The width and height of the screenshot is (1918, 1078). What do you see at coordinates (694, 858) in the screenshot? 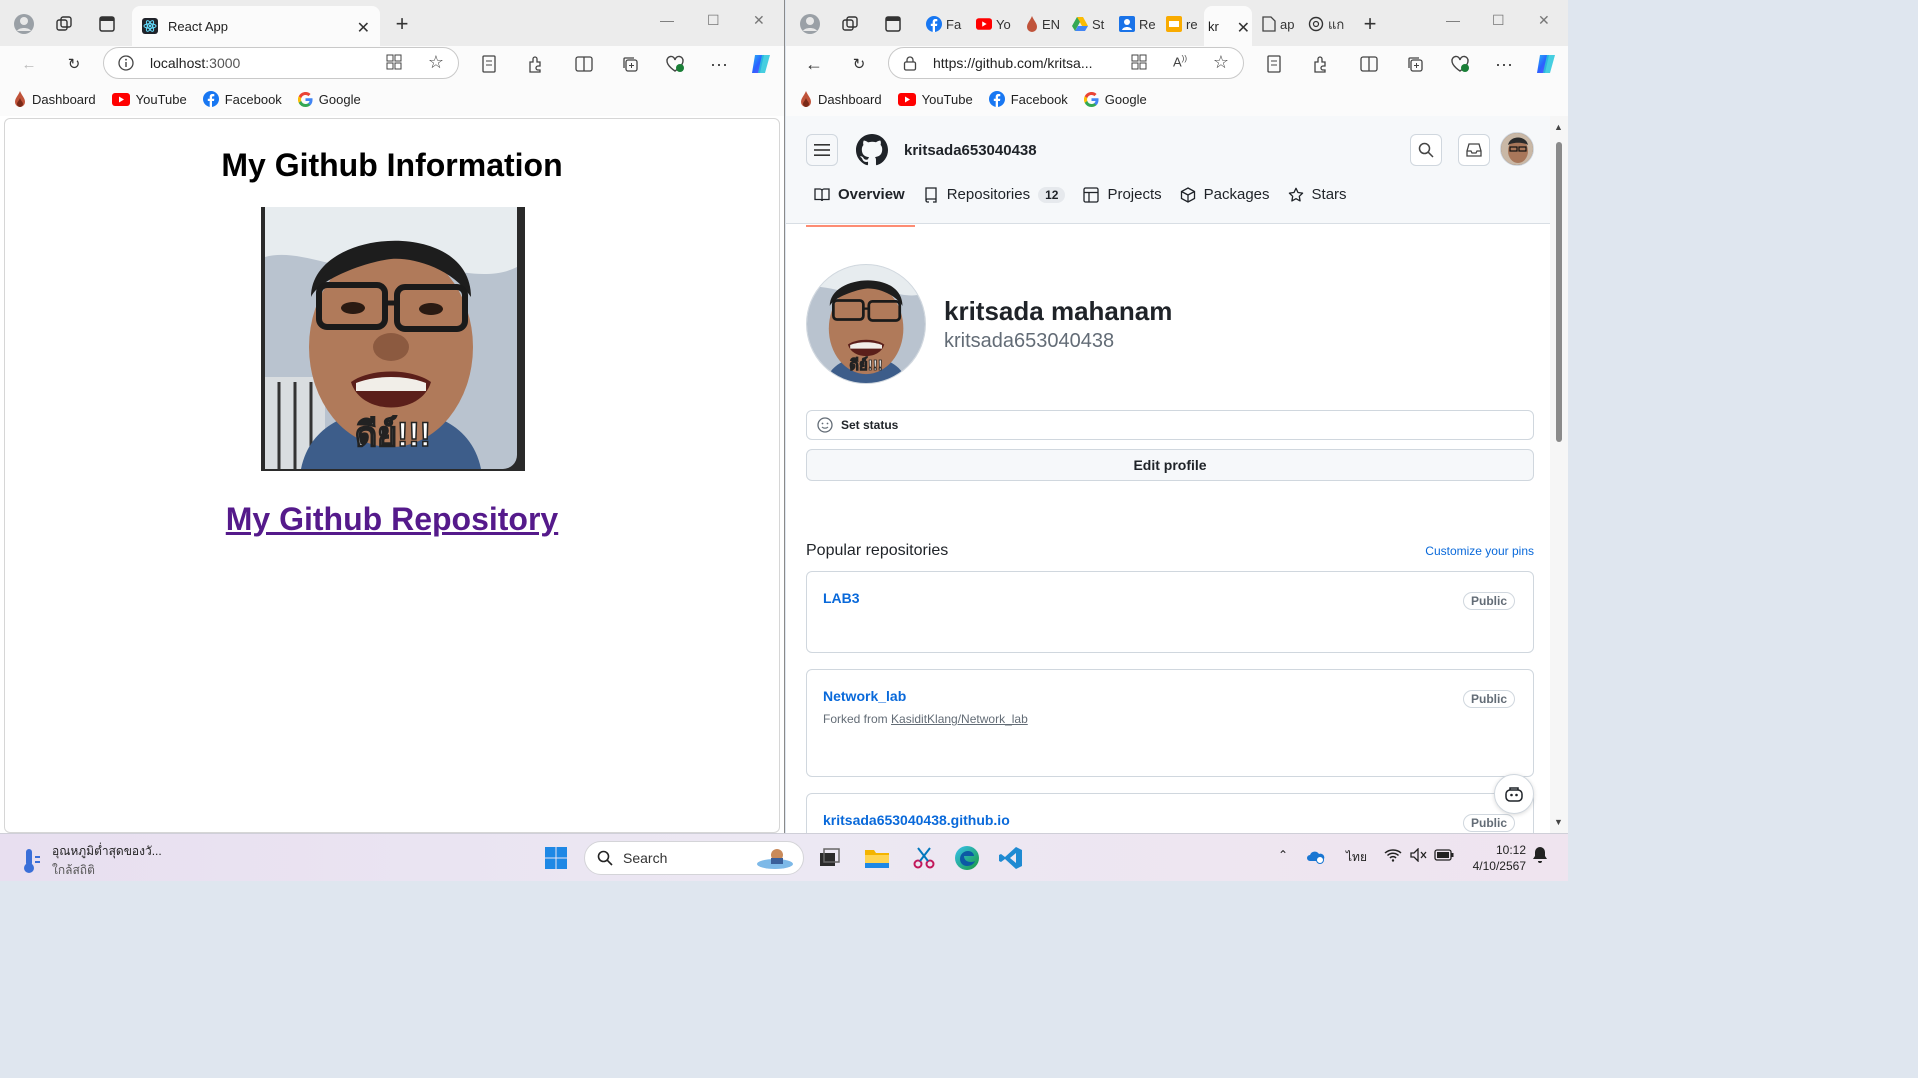
I see `taskbar-search: Search` at bounding box center [694, 858].